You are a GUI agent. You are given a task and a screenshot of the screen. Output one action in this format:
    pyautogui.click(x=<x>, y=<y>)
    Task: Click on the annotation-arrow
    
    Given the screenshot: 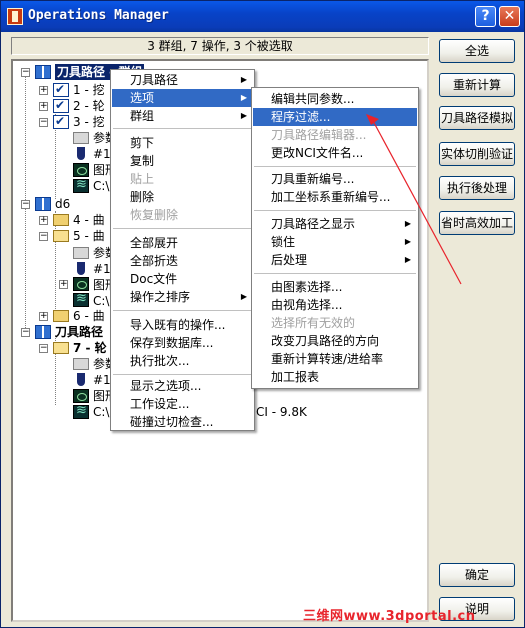 What is the action you would take?
    pyautogui.click(x=414, y=199)
    